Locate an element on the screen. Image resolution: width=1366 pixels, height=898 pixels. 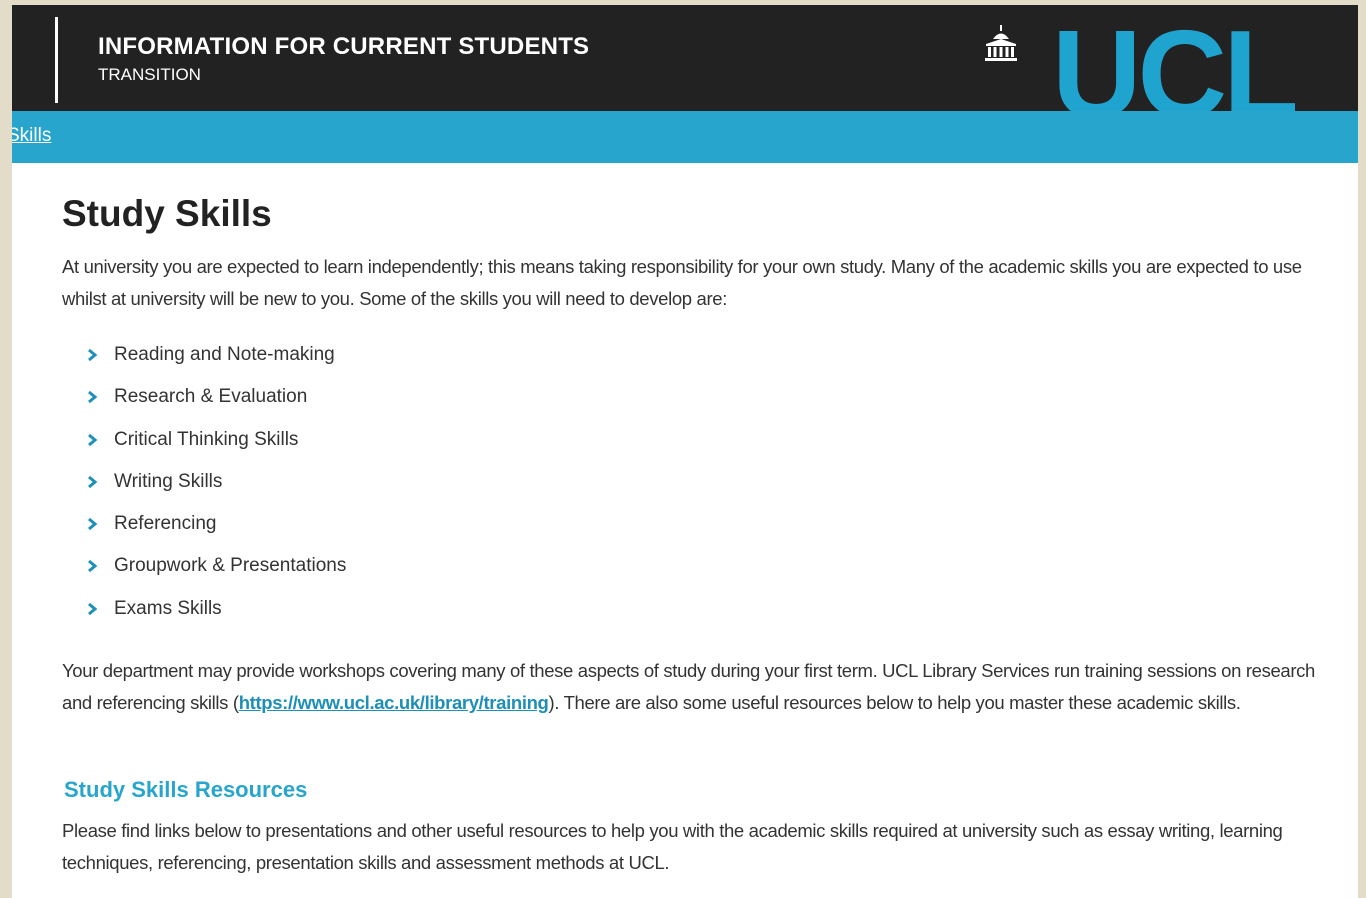
skill-label: Reading and Note-making is located at coordinates (224, 354).